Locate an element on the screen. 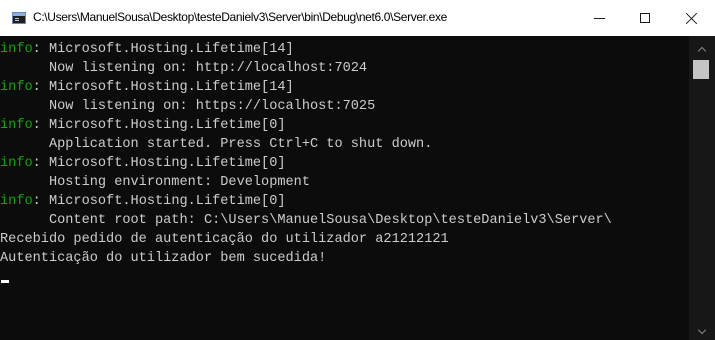 The image size is (715, 340). console-line: Hosting environment: Development is located at coordinates (345, 182).